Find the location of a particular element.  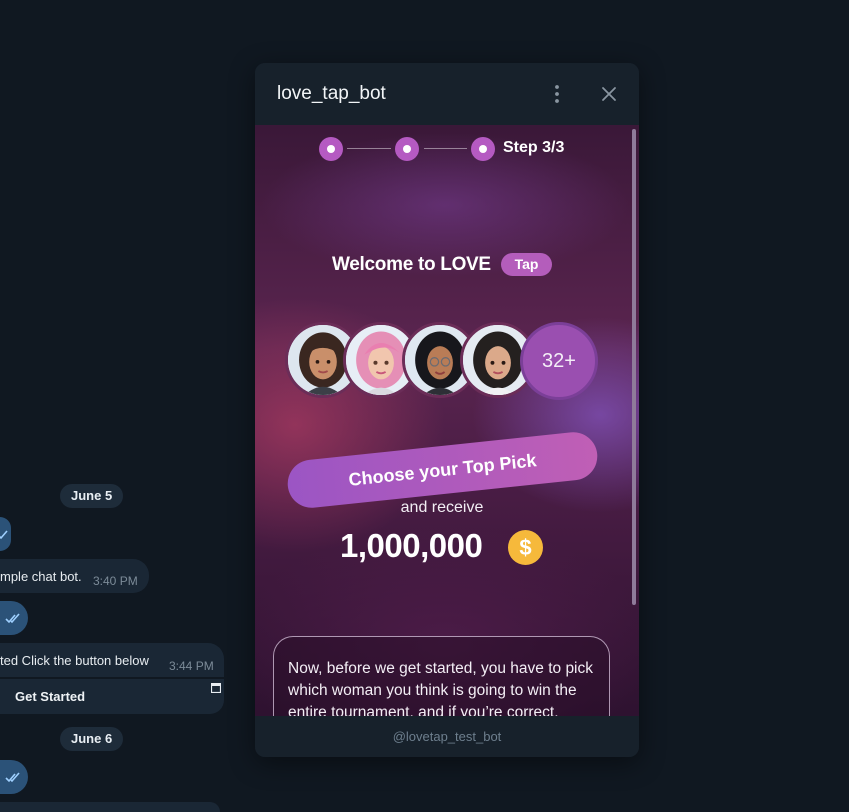

incoming-message: ted Click the button below 3:44 PM is located at coordinates (112, 660).